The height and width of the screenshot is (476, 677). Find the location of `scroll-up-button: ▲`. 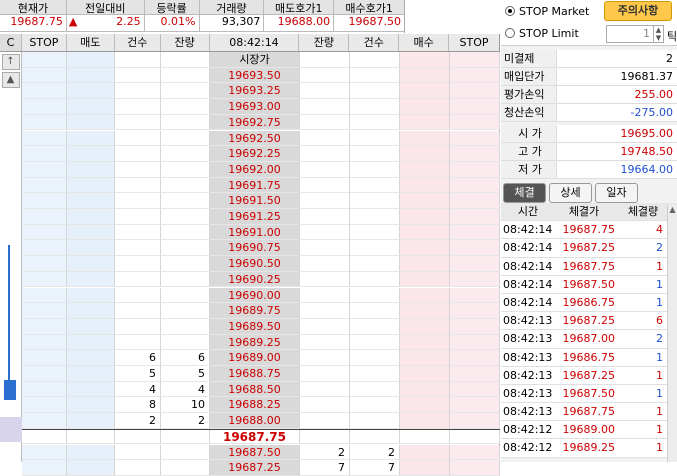

scroll-up-button: ▲ is located at coordinates (10, 80).